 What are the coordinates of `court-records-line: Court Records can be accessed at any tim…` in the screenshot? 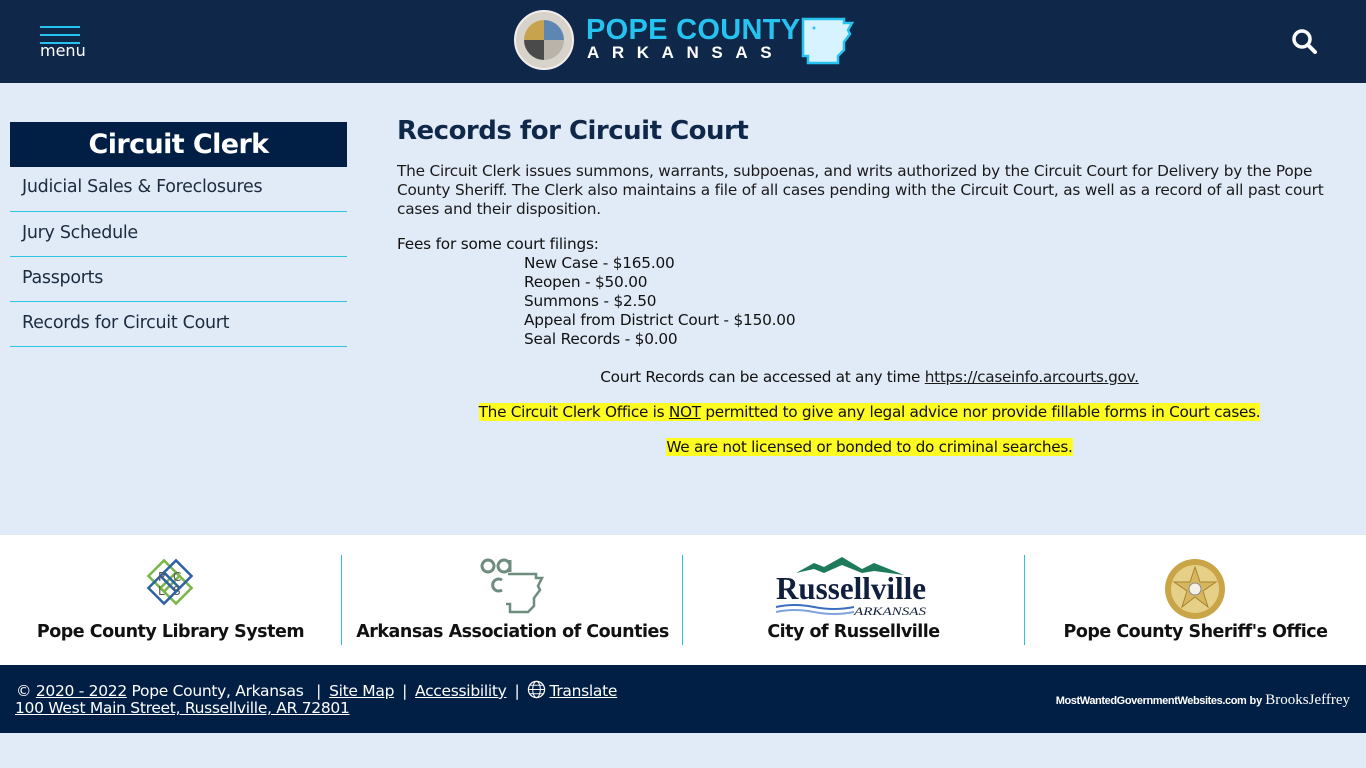 It's located at (869, 377).